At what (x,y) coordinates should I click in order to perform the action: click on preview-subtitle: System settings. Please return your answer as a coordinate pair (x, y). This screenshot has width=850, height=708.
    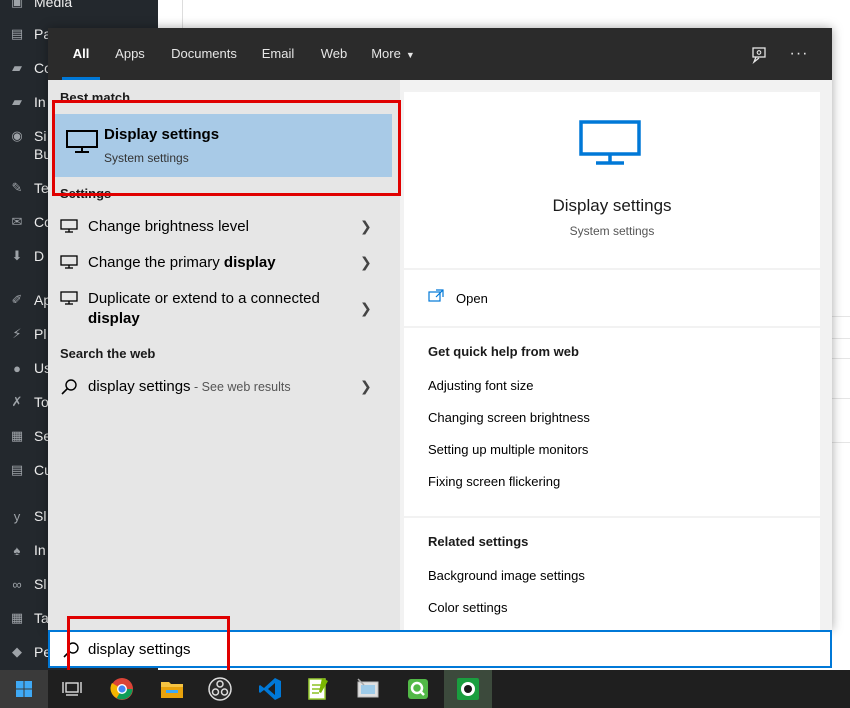
    Looking at the image, I should click on (612, 231).